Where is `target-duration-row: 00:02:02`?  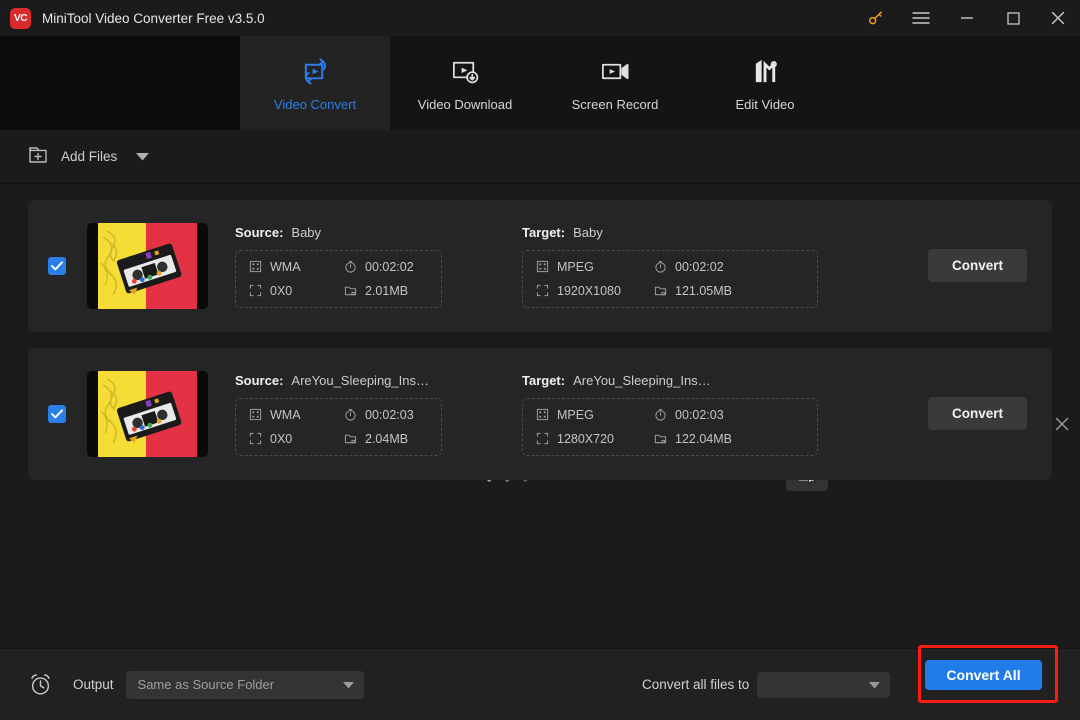
target-duration-row: 00:02:02 is located at coordinates (729, 267).